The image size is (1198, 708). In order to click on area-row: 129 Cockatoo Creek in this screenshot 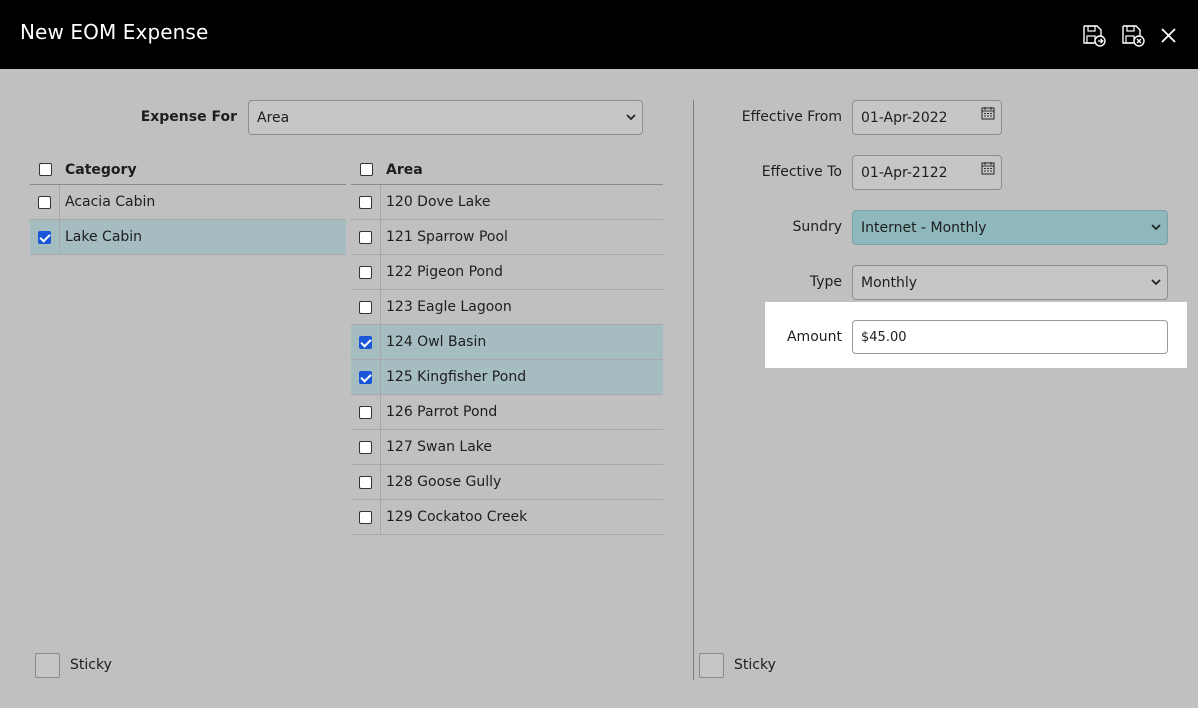, I will do `click(507, 517)`.